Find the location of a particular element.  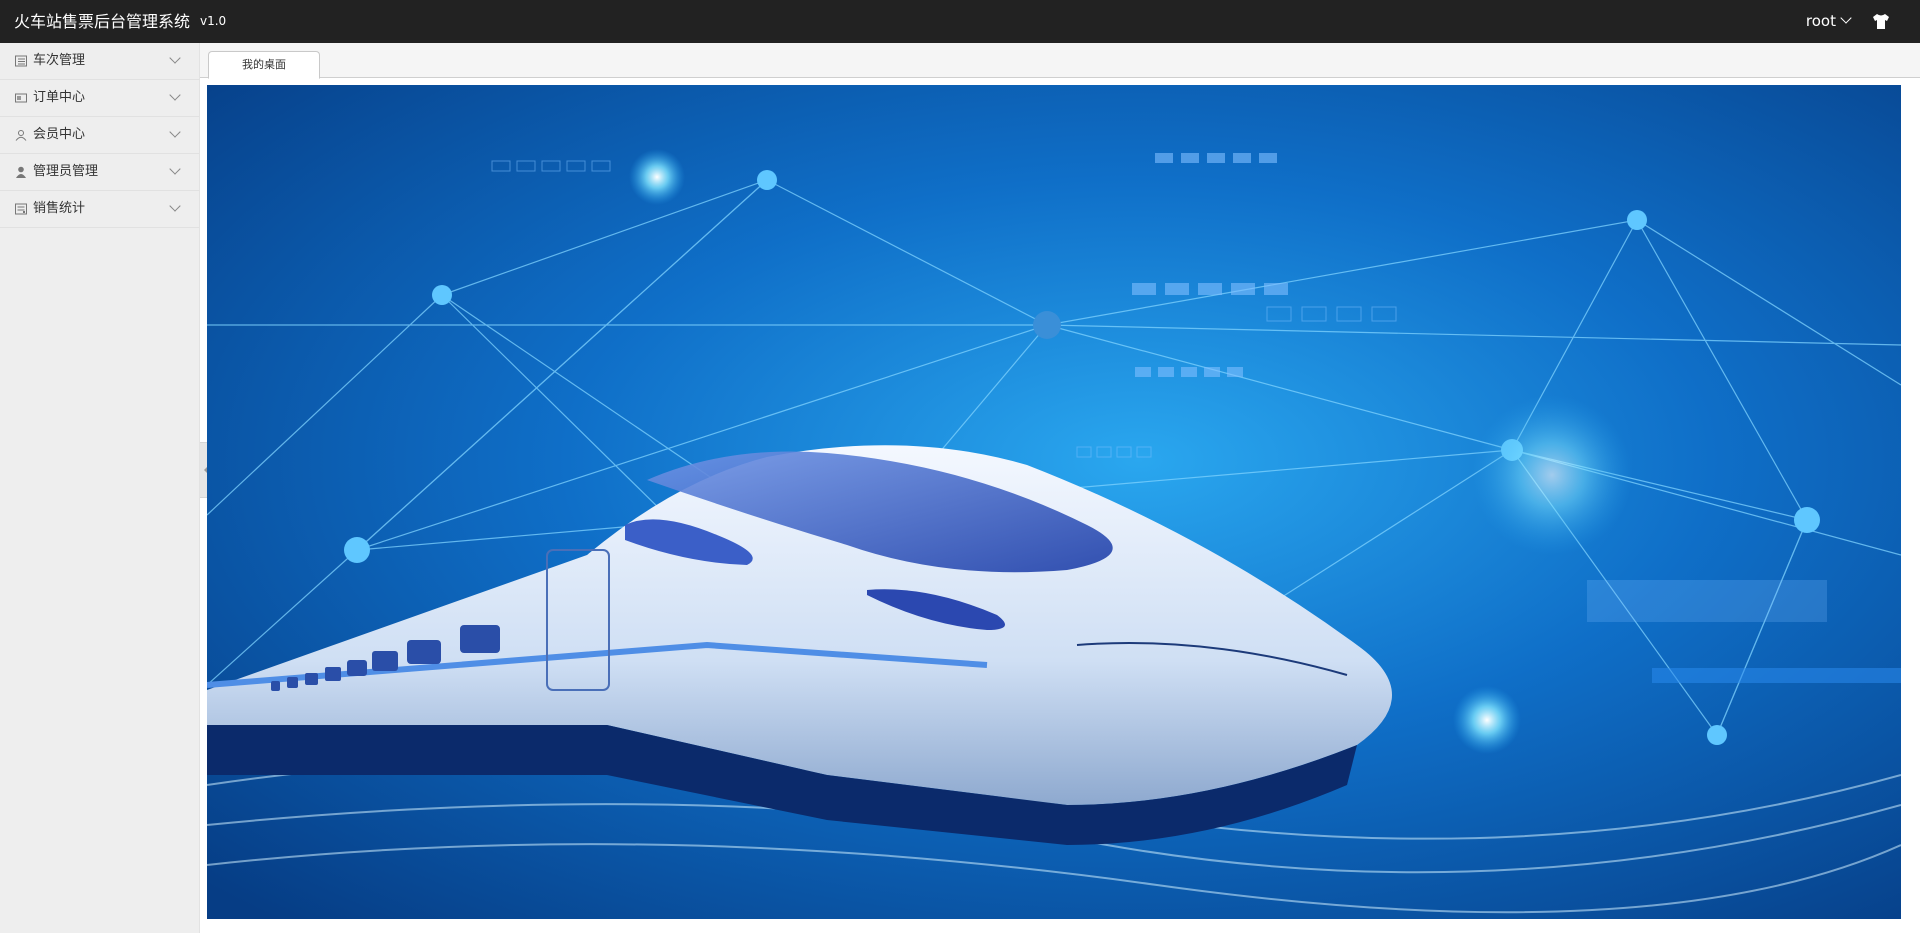

sidebar-item-members: 会员中心 is located at coordinates (99, 135).